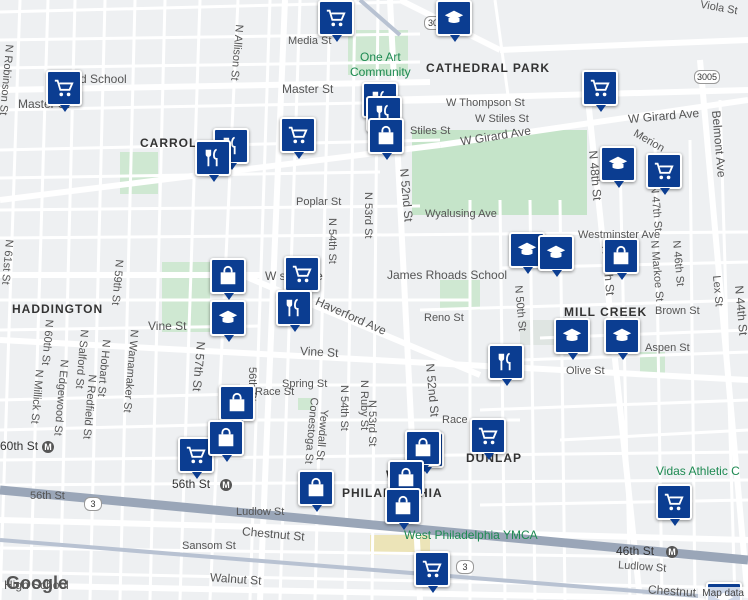 The width and height of the screenshot is (748, 600). Describe the element at coordinates (635, 551) in the screenshot. I see `station-46th-st: 46th St` at that location.